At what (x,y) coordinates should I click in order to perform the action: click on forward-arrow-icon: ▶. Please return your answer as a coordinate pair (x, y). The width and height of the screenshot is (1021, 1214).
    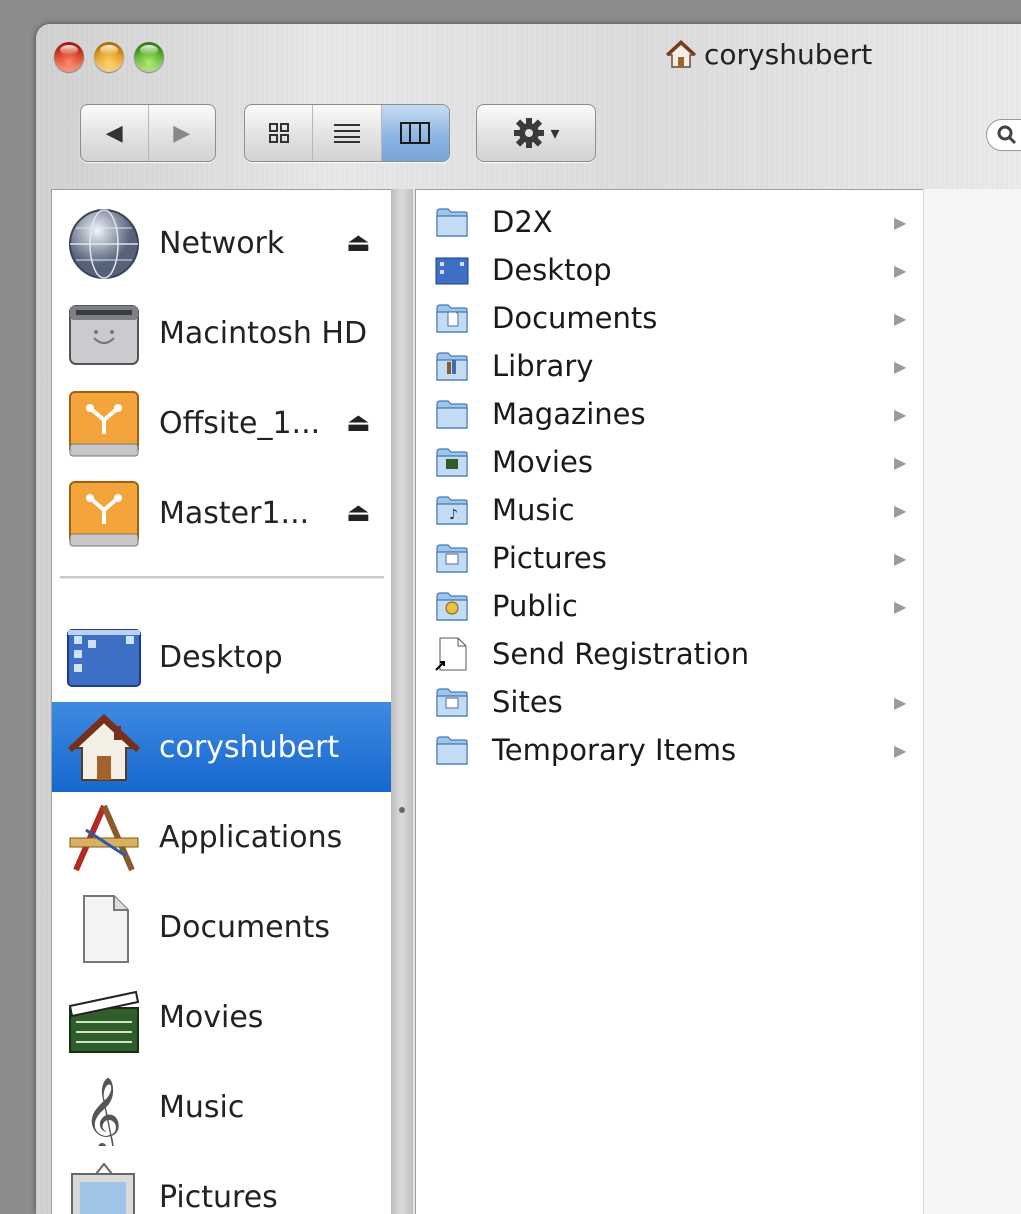
    Looking at the image, I should click on (181, 133).